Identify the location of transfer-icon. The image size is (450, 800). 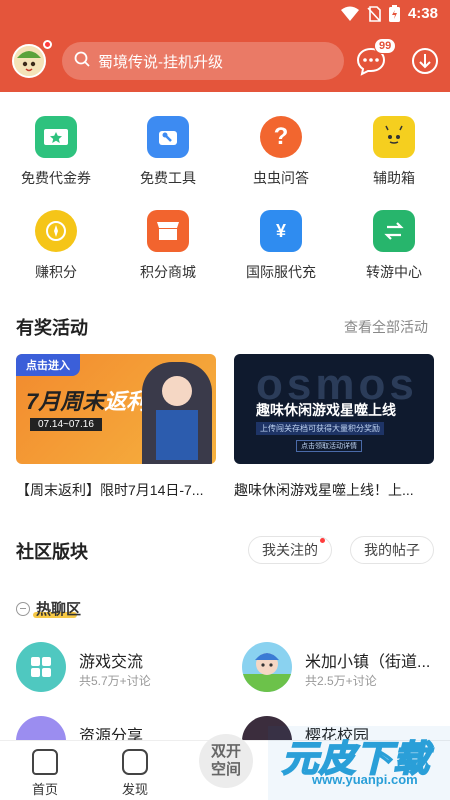
(394, 231).